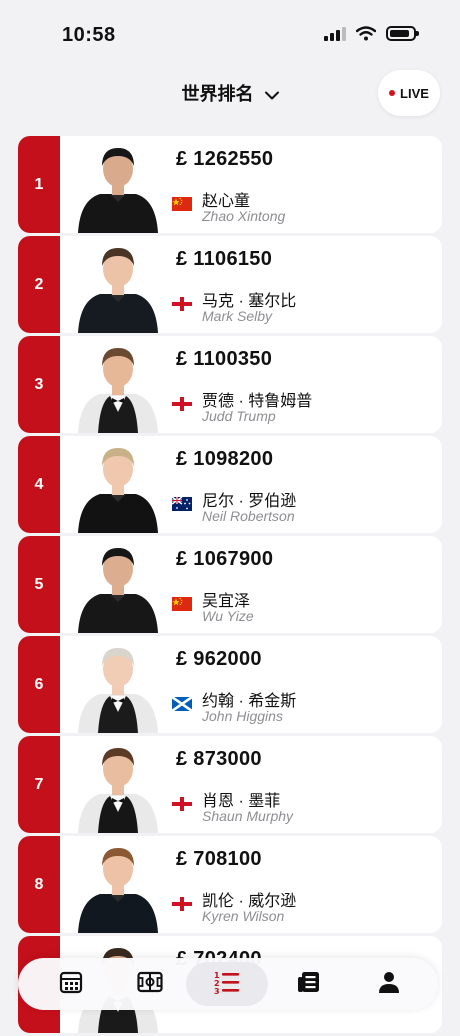  Describe the element at coordinates (239, 416) in the screenshot. I see `player-name-english: Judd Trump` at that location.